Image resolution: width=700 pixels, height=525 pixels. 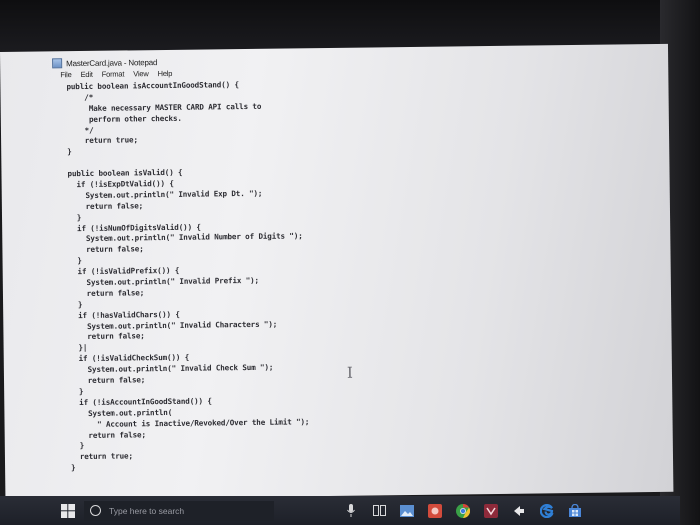 I want to click on windows-logo-icon, so click(x=68, y=510).